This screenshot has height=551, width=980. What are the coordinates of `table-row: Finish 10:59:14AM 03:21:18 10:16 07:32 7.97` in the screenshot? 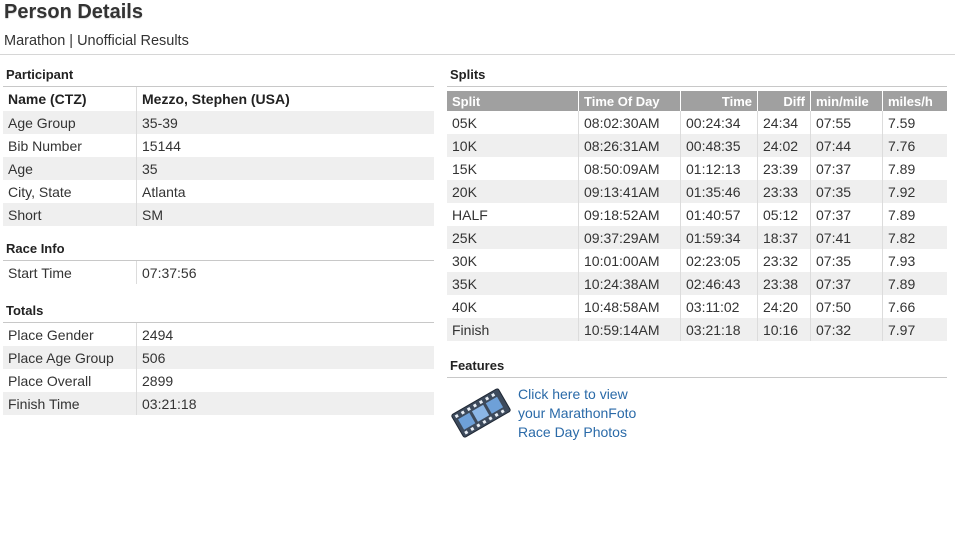 It's located at (697, 329).